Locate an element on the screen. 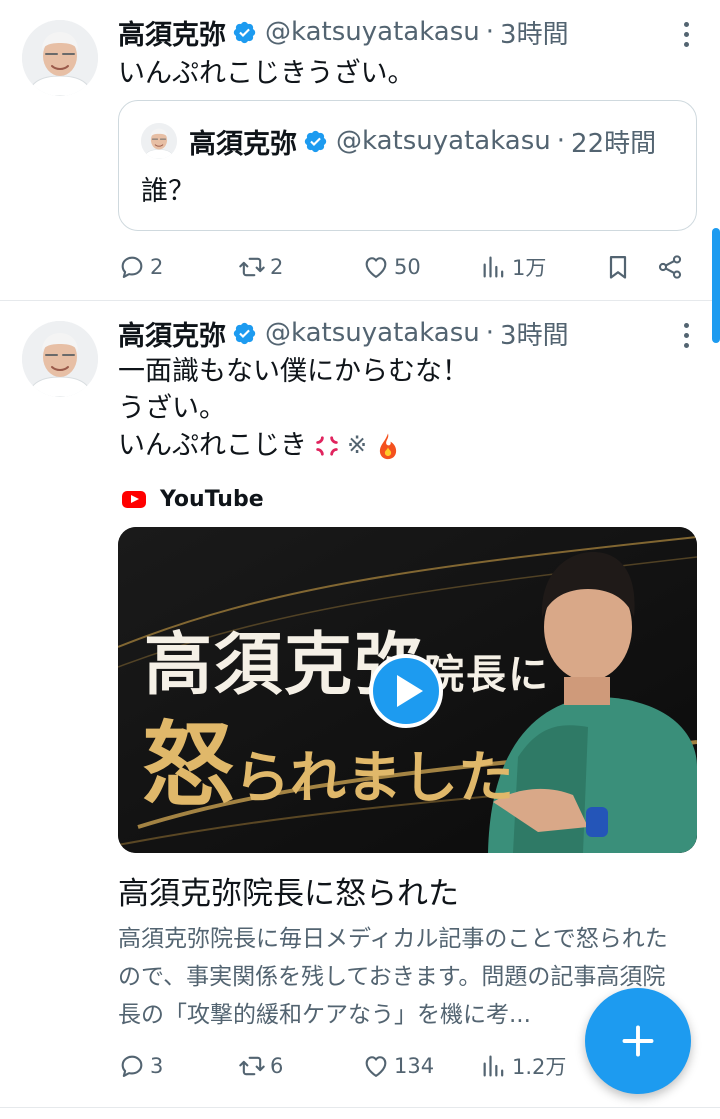  thumbnail-title-line2-small: られました is located at coordinates (374, 778).